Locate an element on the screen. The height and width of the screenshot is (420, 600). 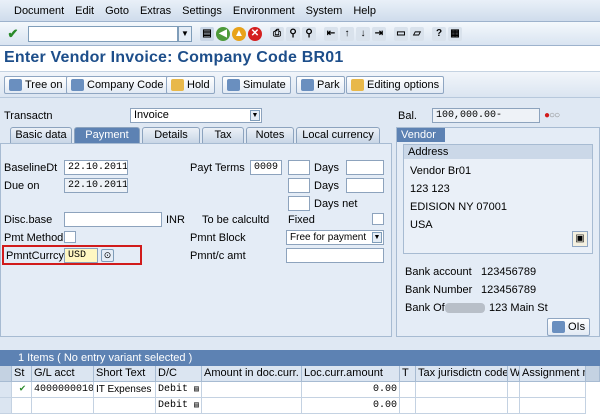
pct1-field is located at coordinates (365, 167).